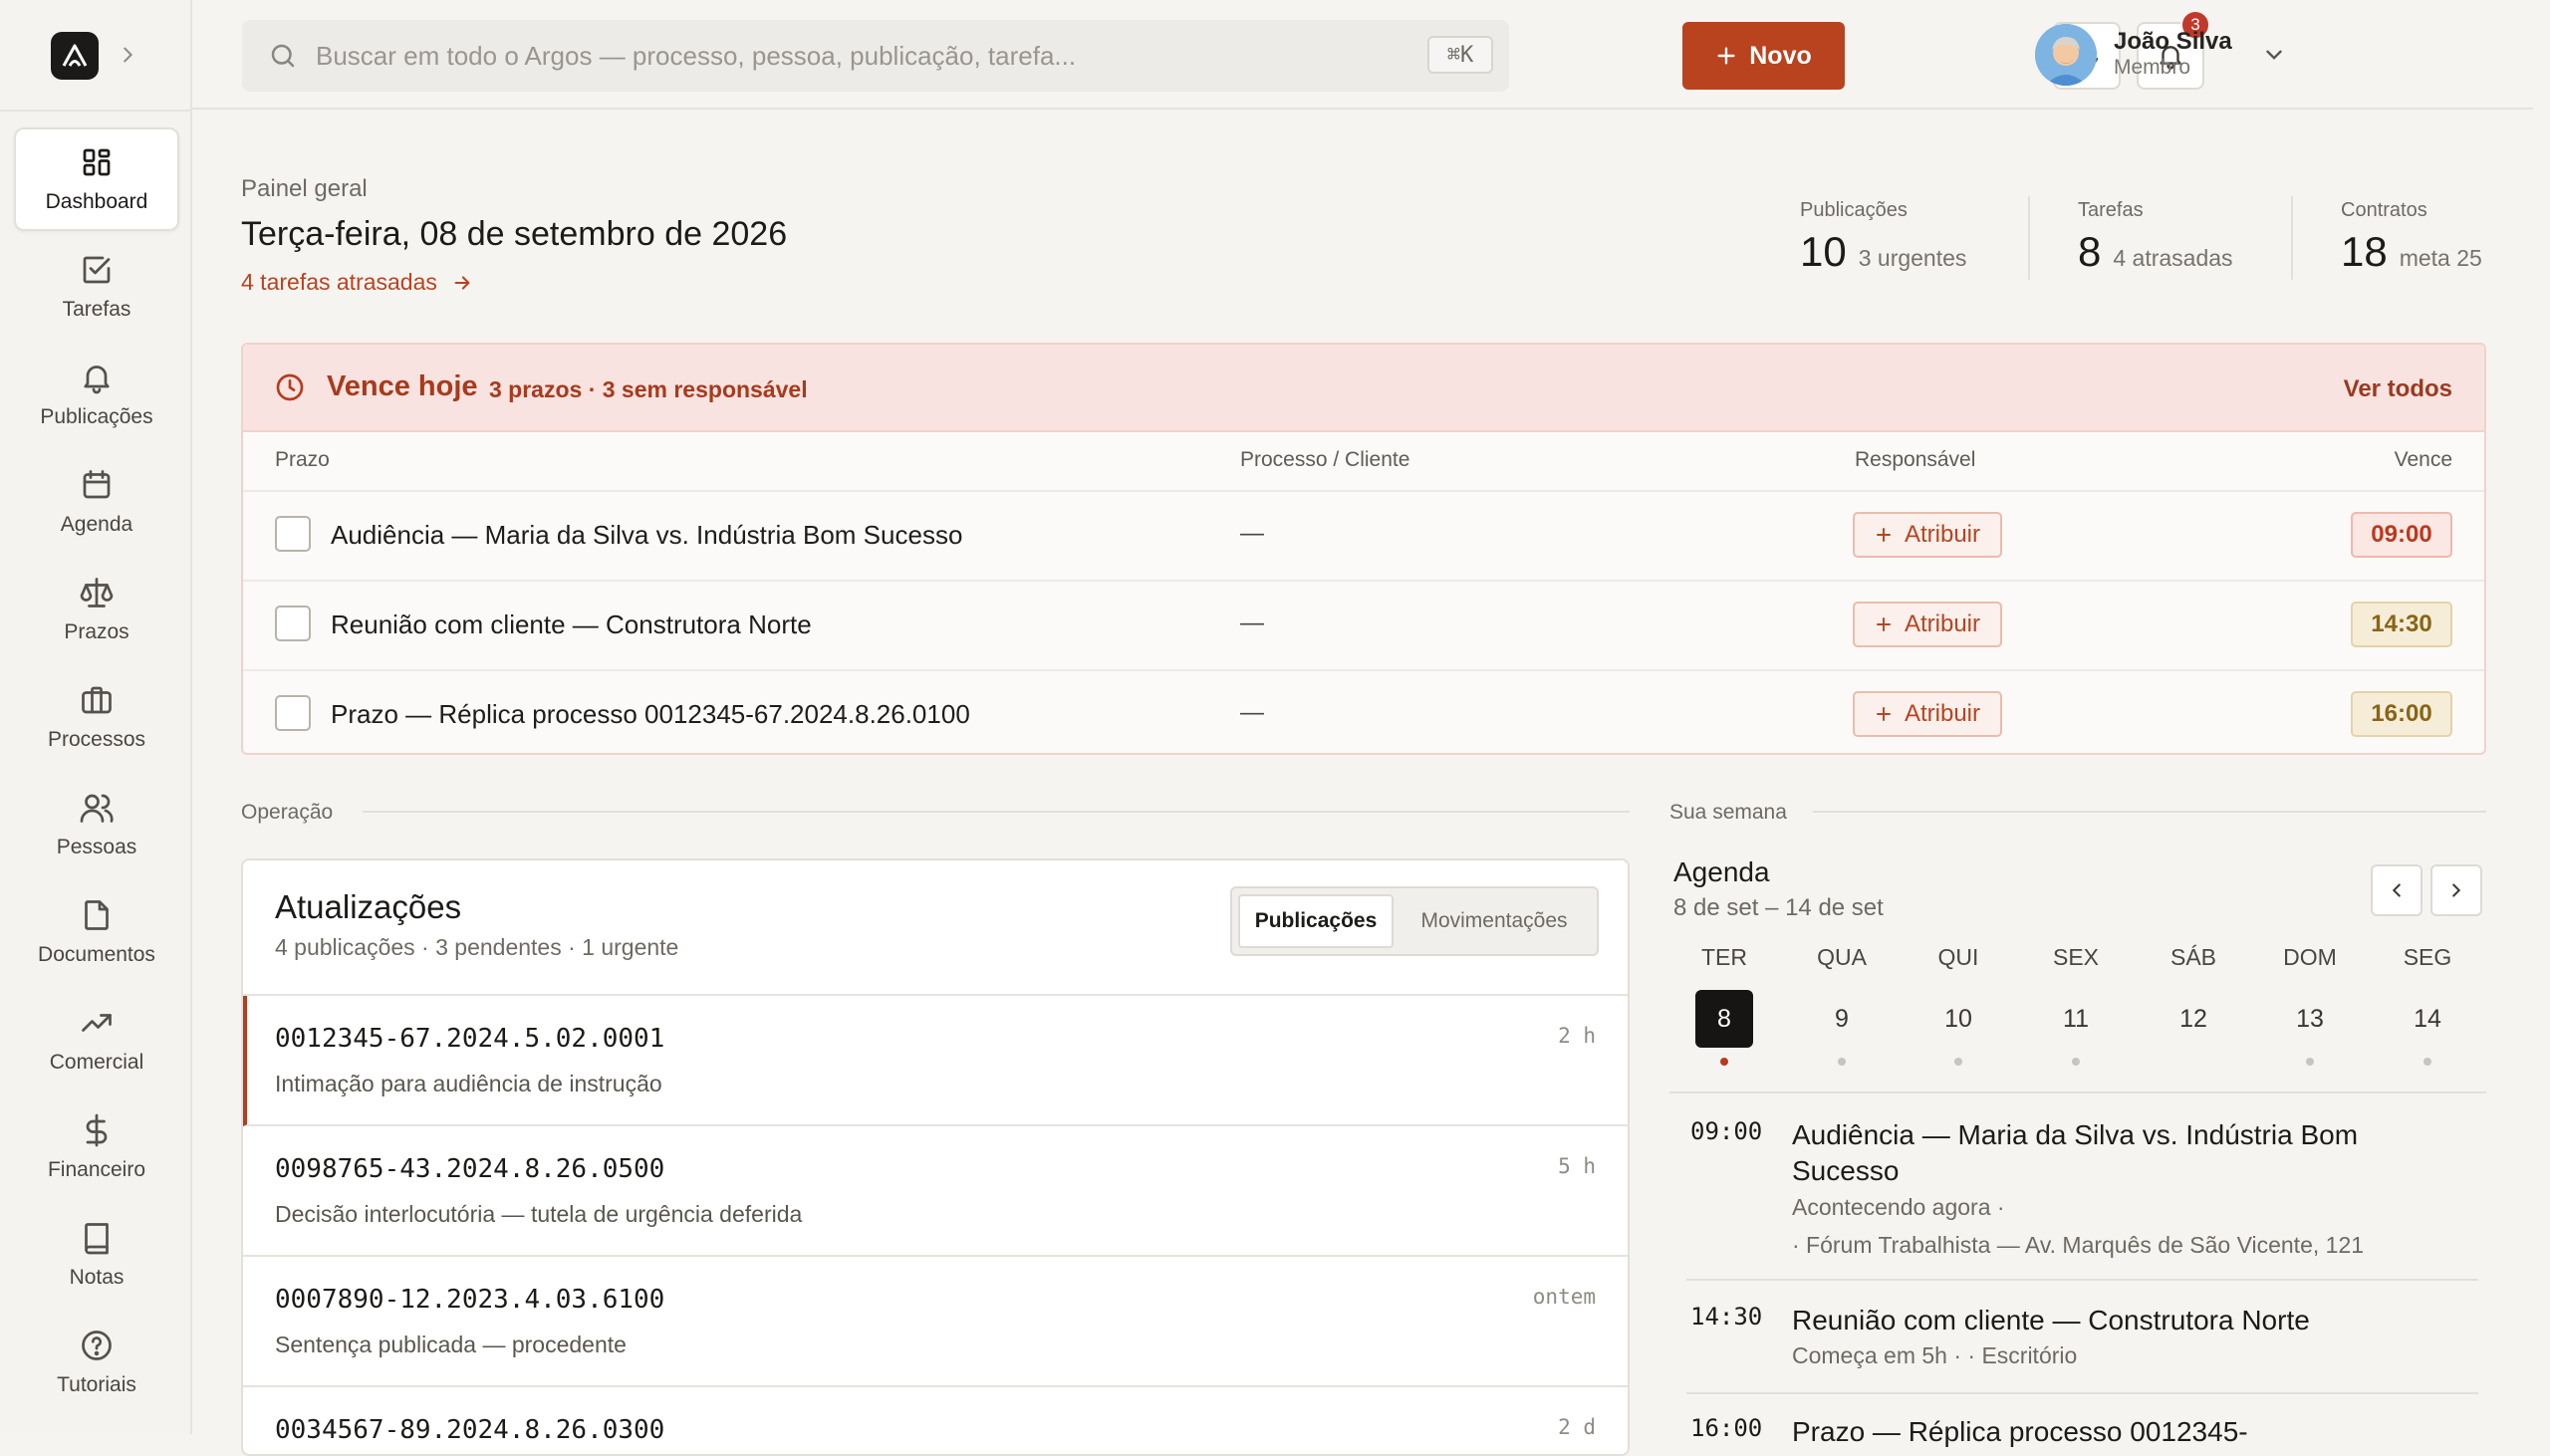 This screenshot has width=2550, height=1456. I want to click on chevron-right-icon, so click(2456, 890).